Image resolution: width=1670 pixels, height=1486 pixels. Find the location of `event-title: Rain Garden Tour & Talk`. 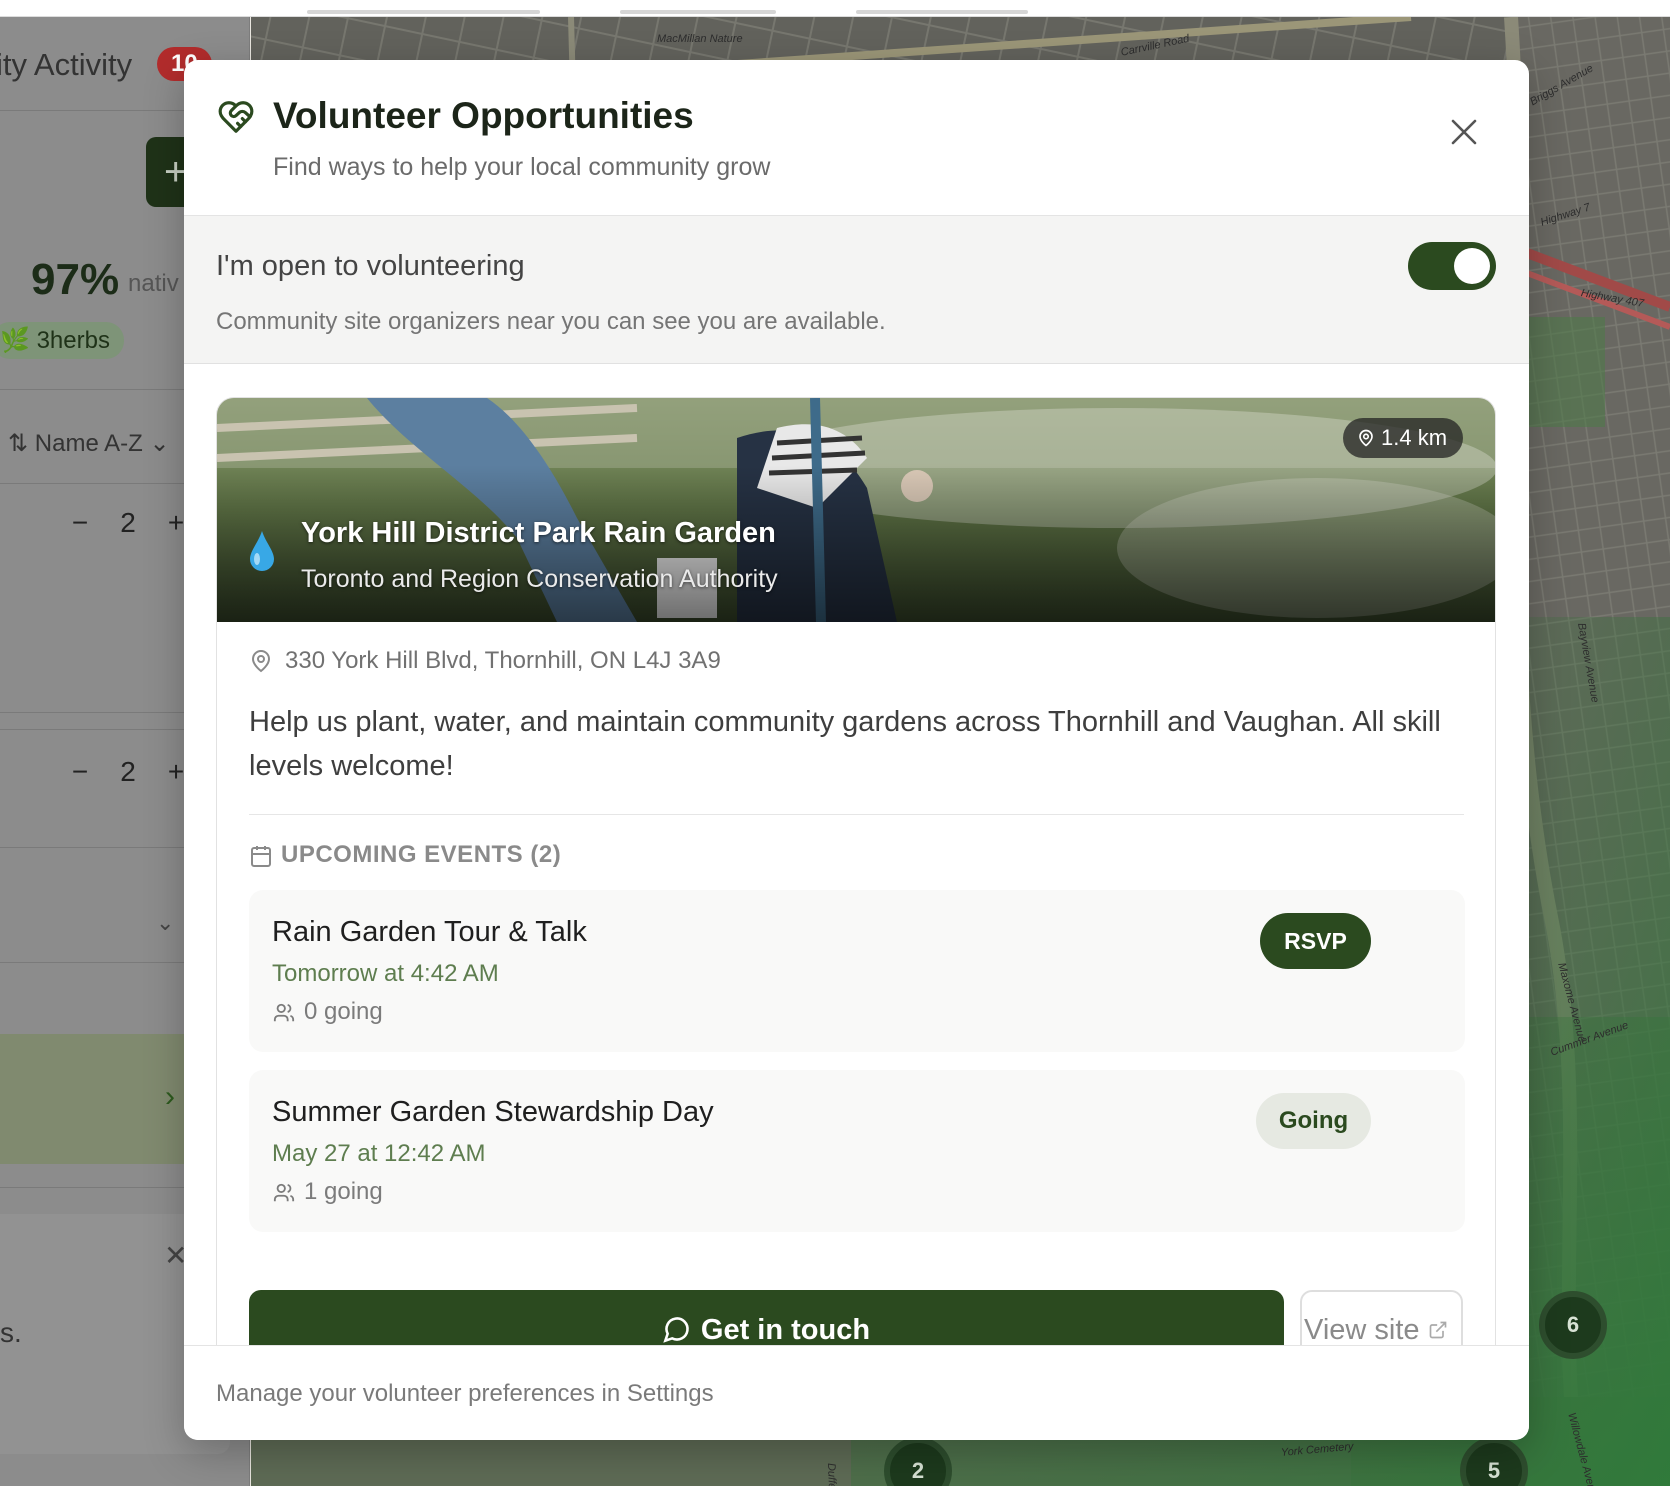

event-title: Rain Garden Tour & Talk is located at coordinates (429, 932).